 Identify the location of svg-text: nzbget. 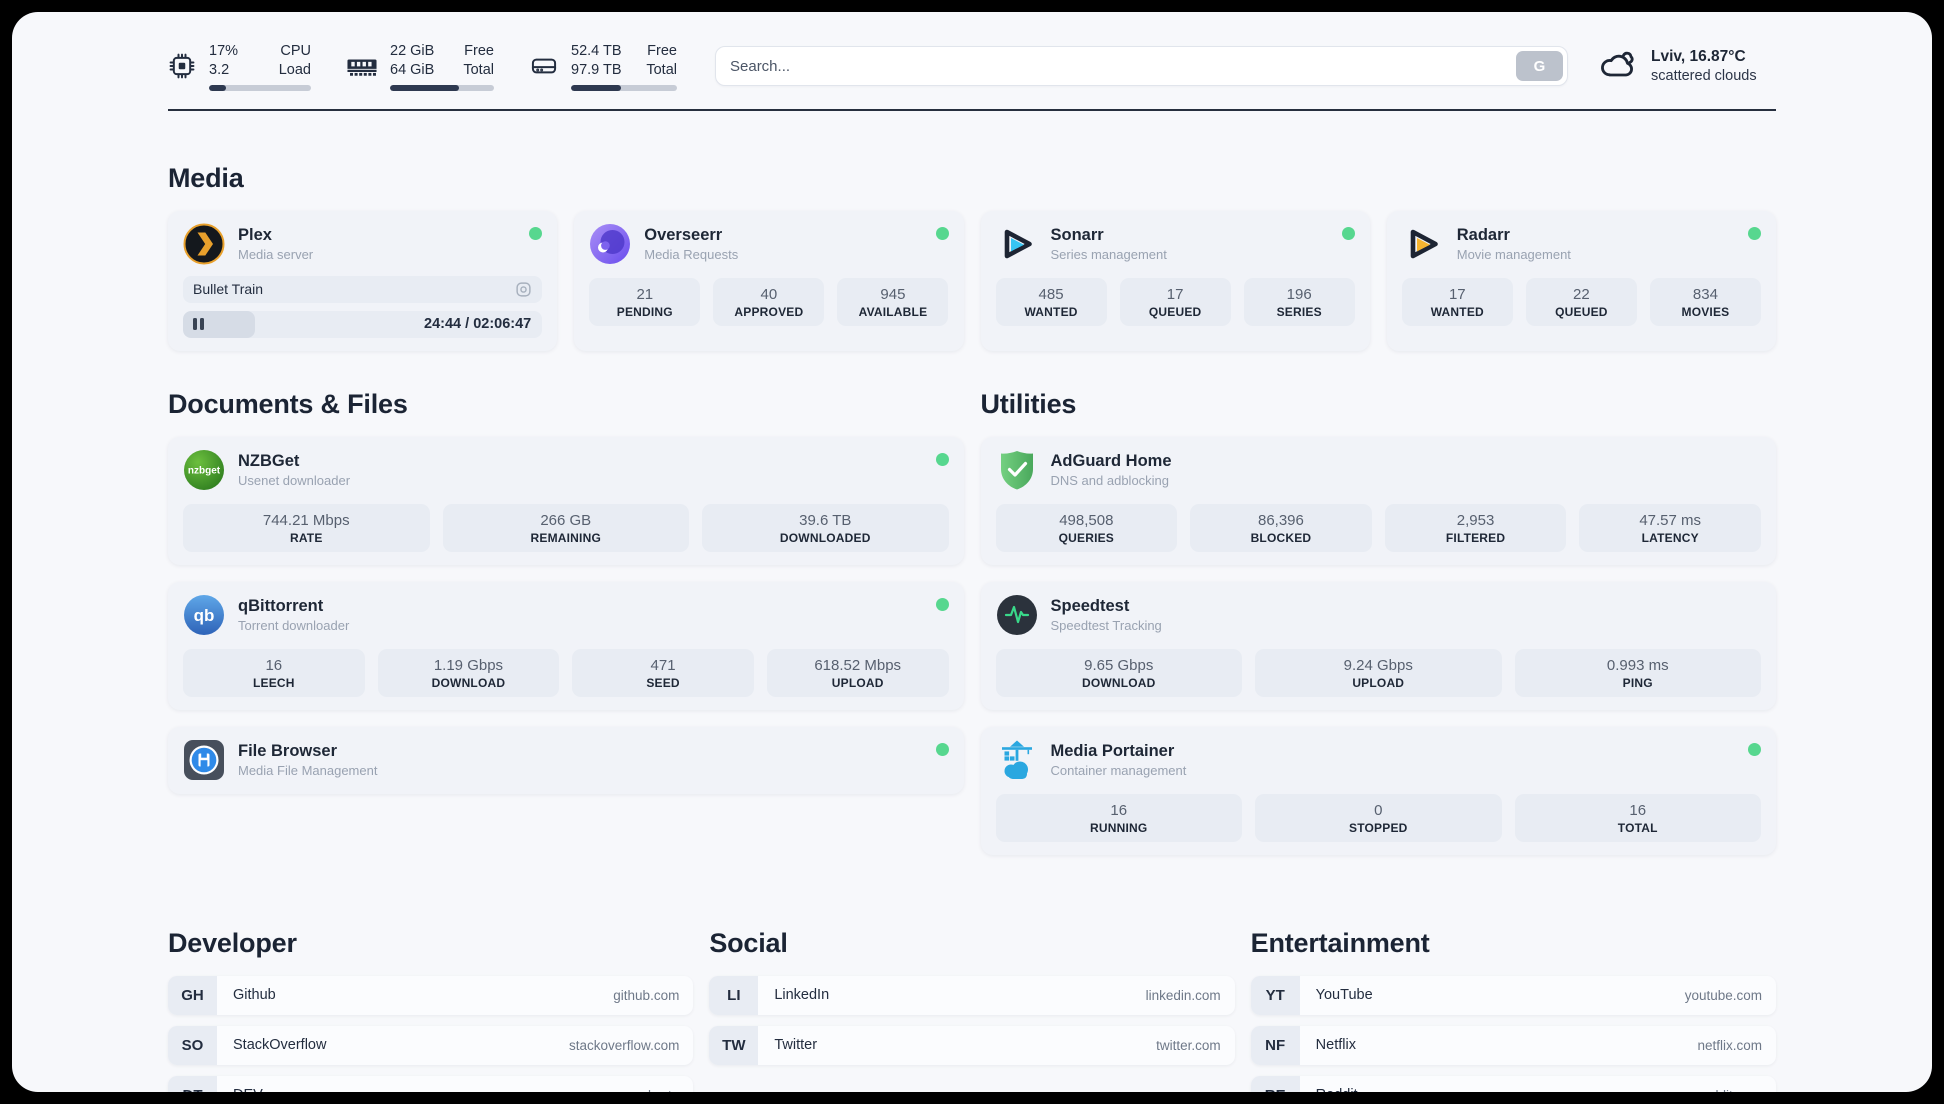
(204, 470).